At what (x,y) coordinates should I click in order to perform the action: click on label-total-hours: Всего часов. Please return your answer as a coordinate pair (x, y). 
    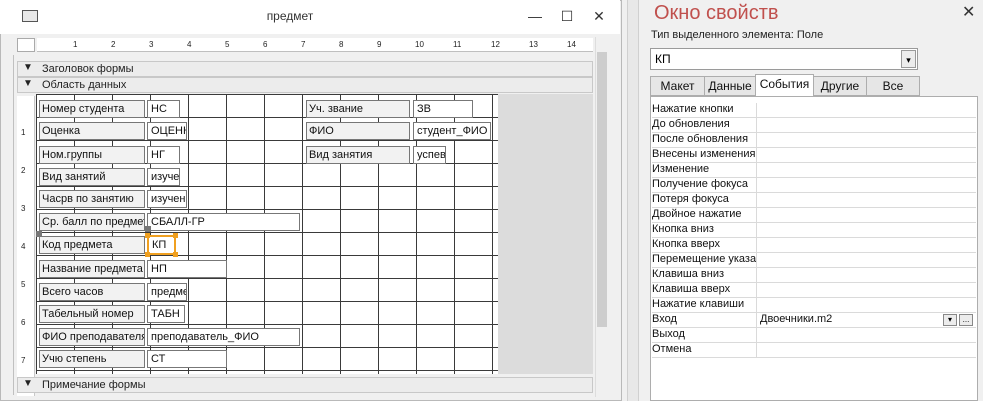
    Looking at the image, I should click on (92, 292).